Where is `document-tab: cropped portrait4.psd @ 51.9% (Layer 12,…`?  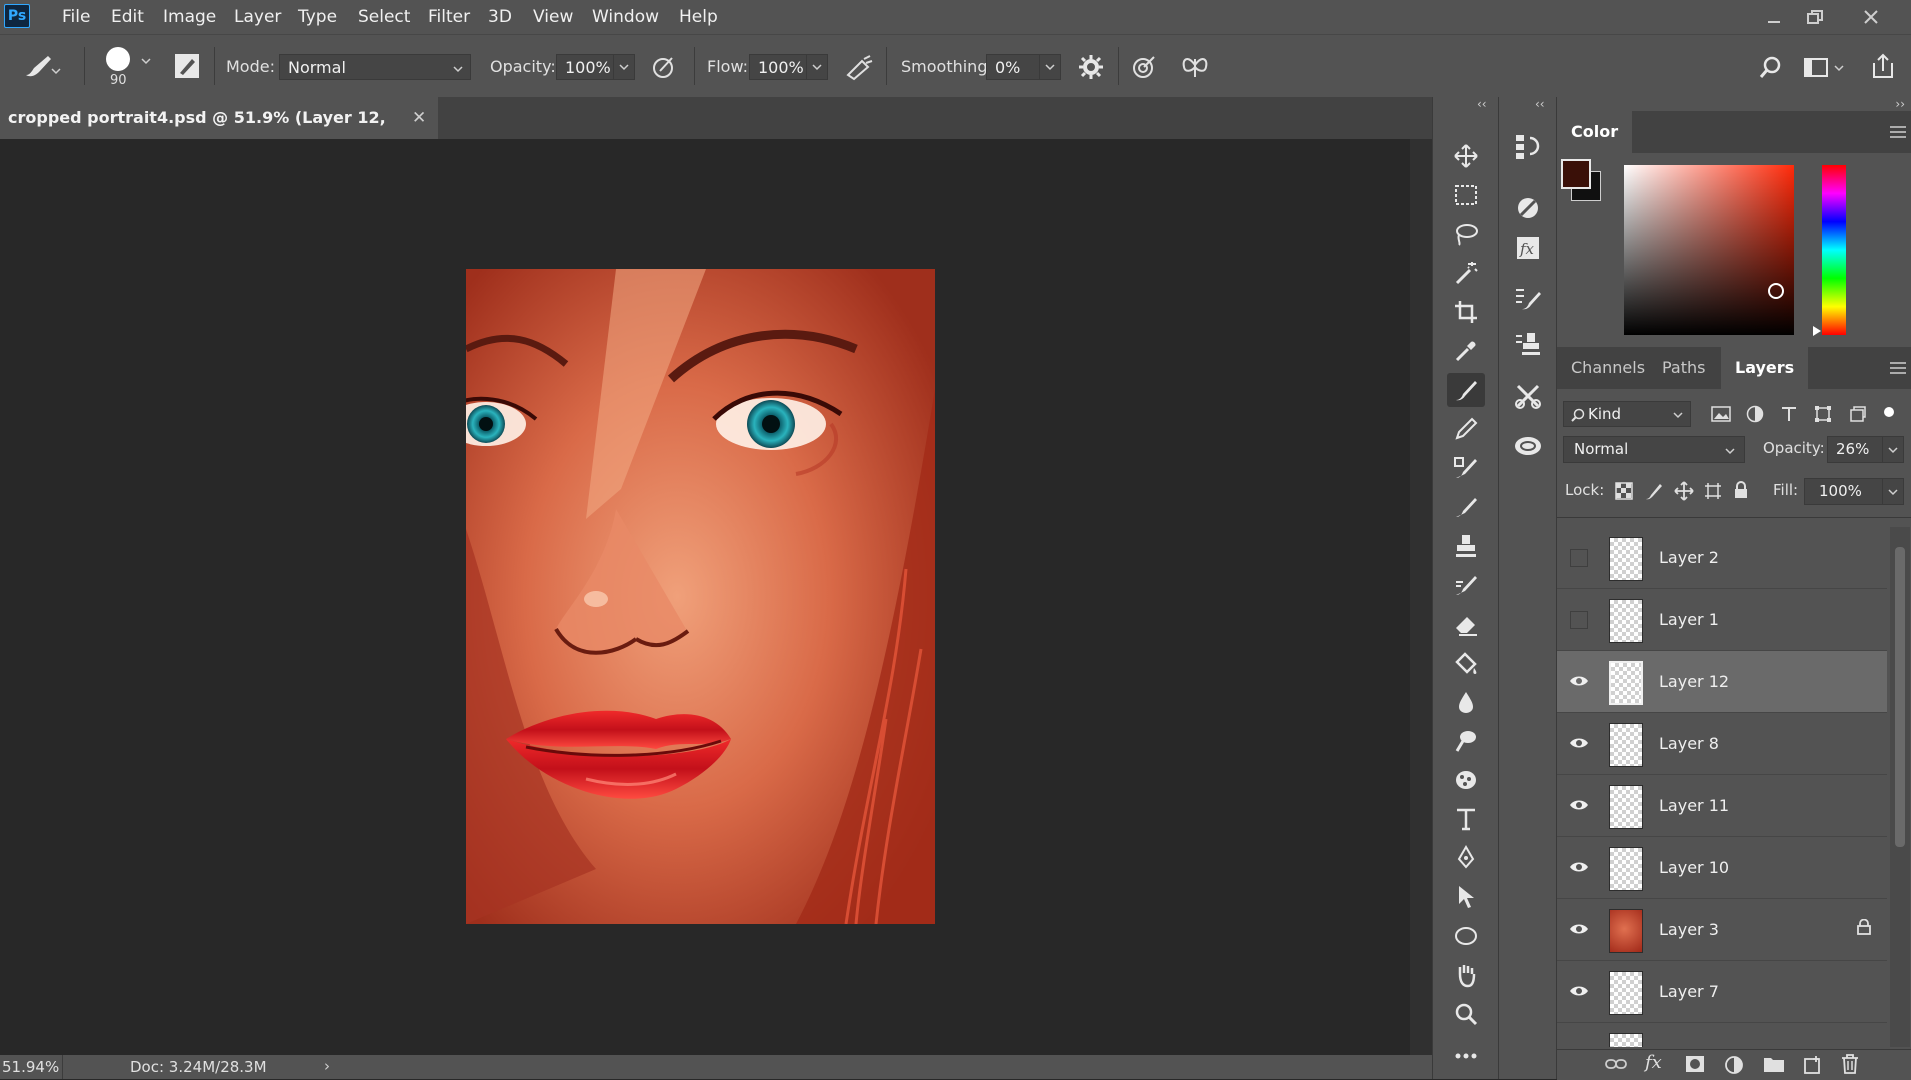
document-tab: cropped portrait4.psd @ 51.9% (Layer 12,… is located at coordinates (219, 133).